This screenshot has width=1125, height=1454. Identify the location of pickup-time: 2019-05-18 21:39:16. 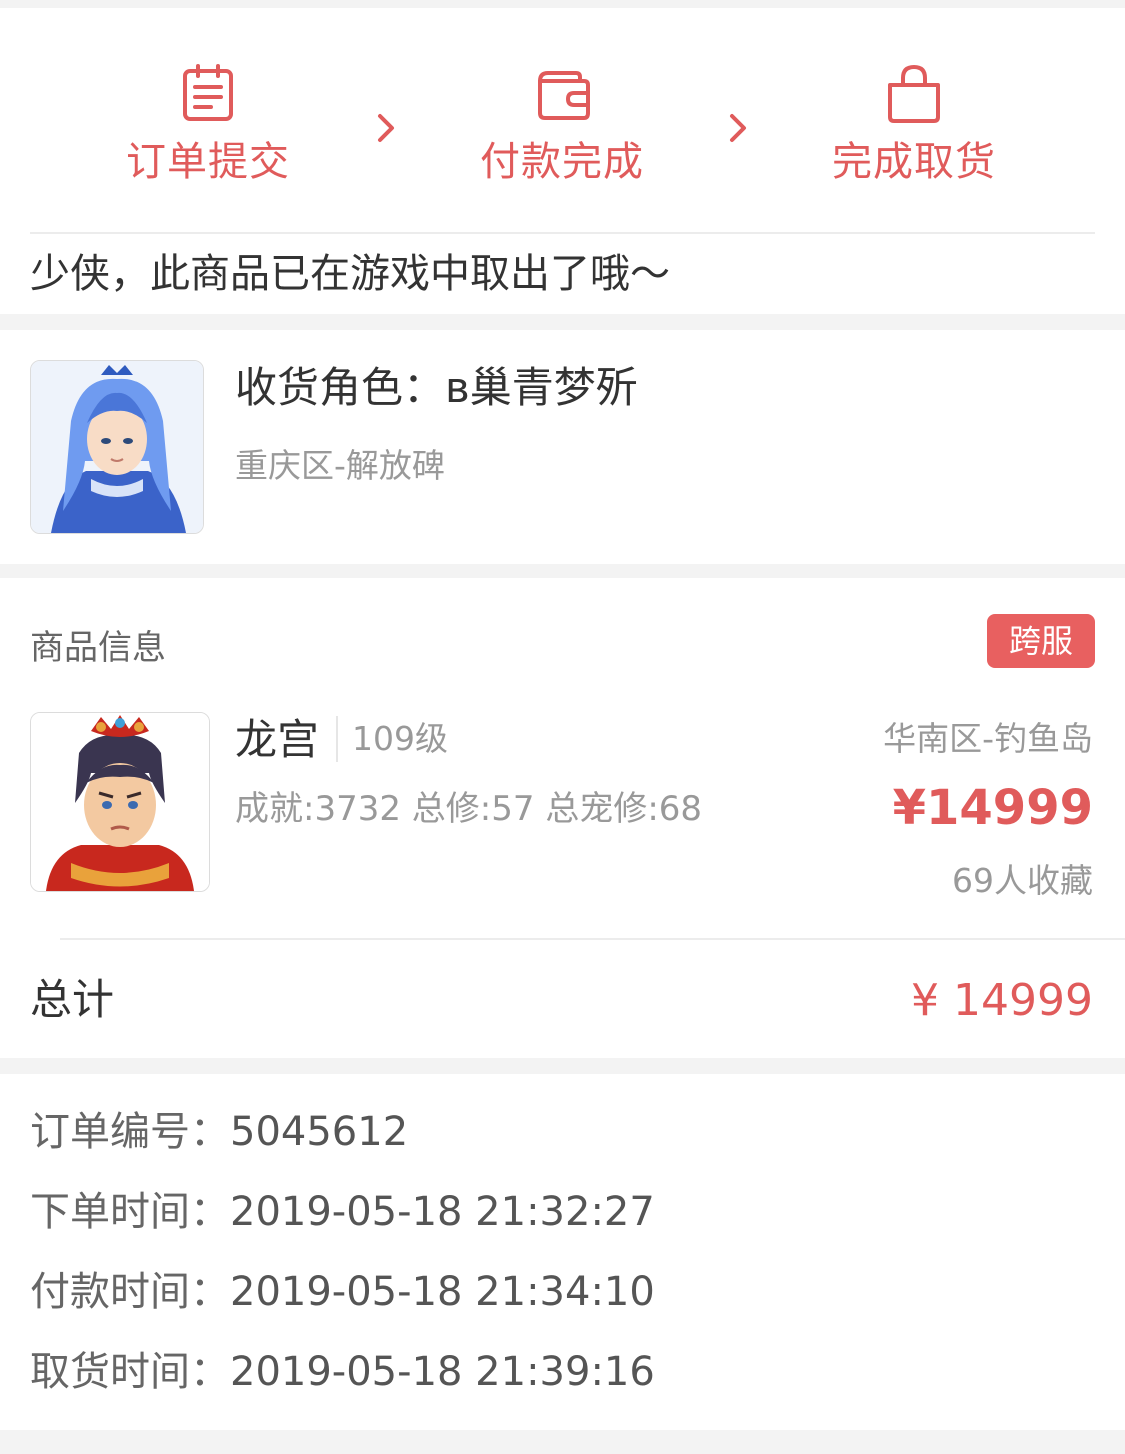
(442, 1372).